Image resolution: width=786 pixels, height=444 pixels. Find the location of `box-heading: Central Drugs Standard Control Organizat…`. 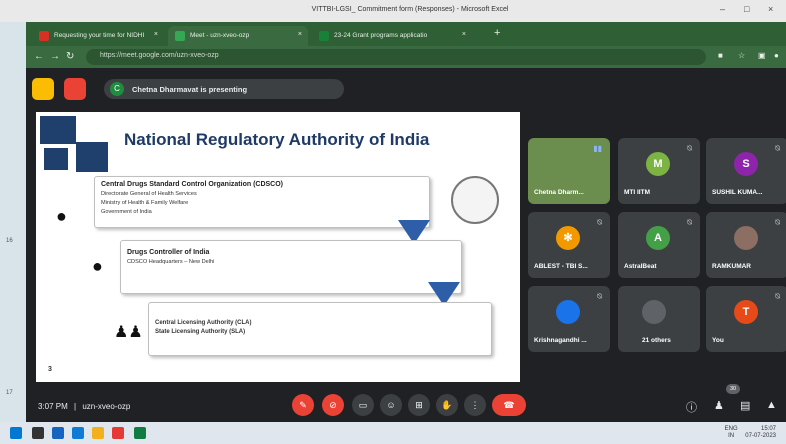

box-heading: Central Drugs Standard Control Organizat… is located at coordinates (192, 184).